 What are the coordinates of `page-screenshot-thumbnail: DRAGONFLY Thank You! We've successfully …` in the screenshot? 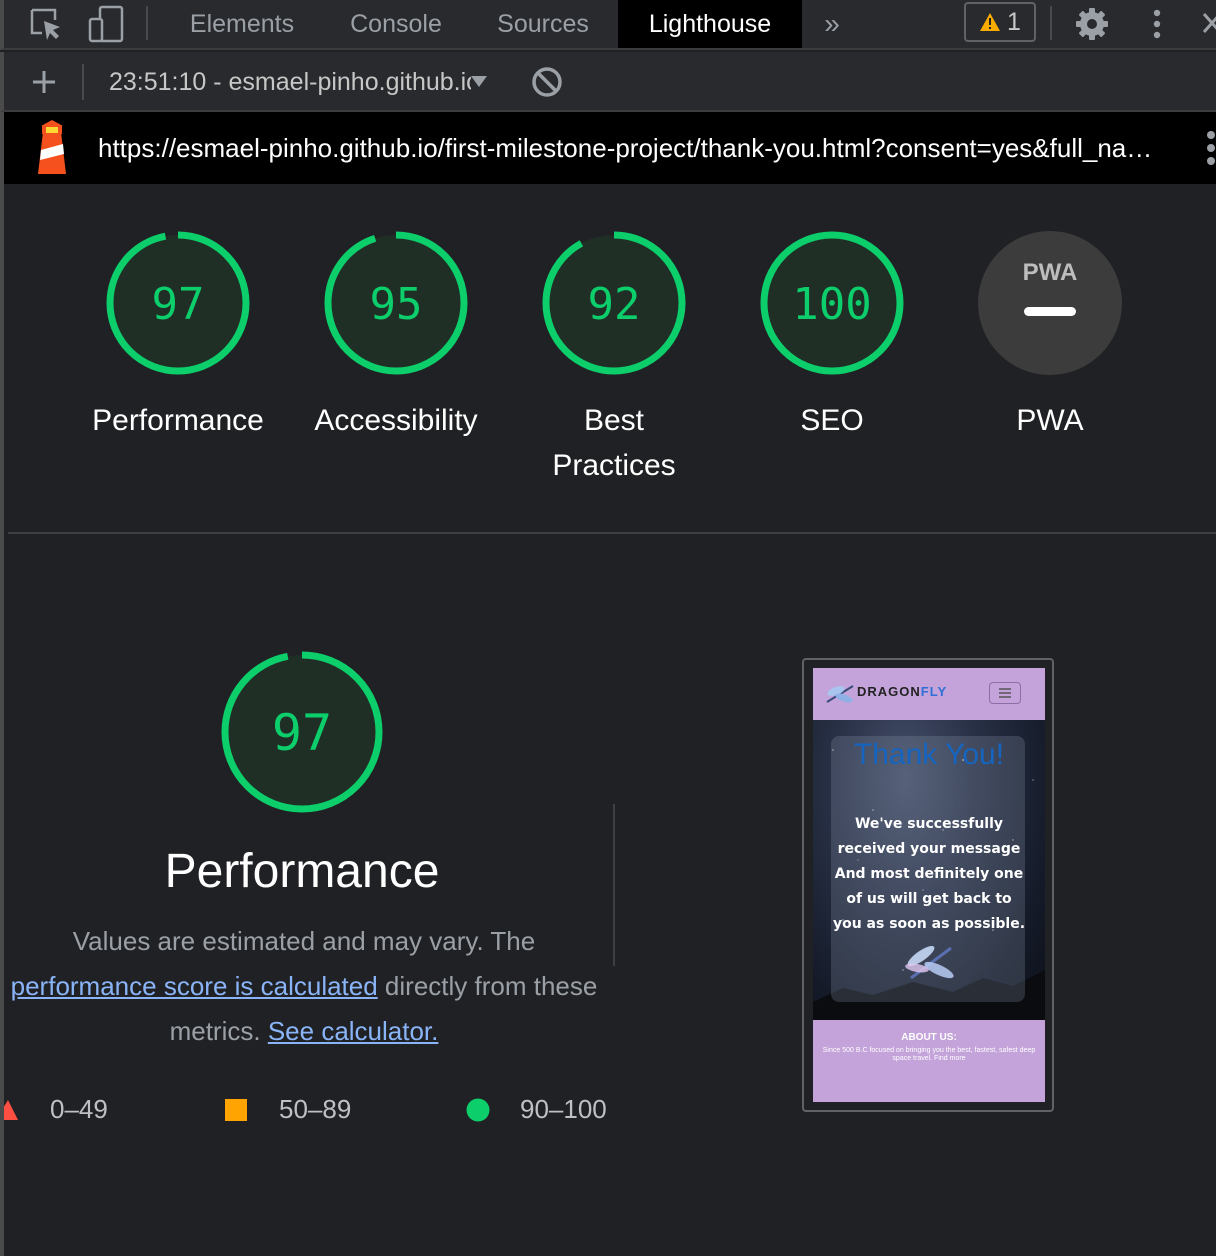 It's located at (928, 885).